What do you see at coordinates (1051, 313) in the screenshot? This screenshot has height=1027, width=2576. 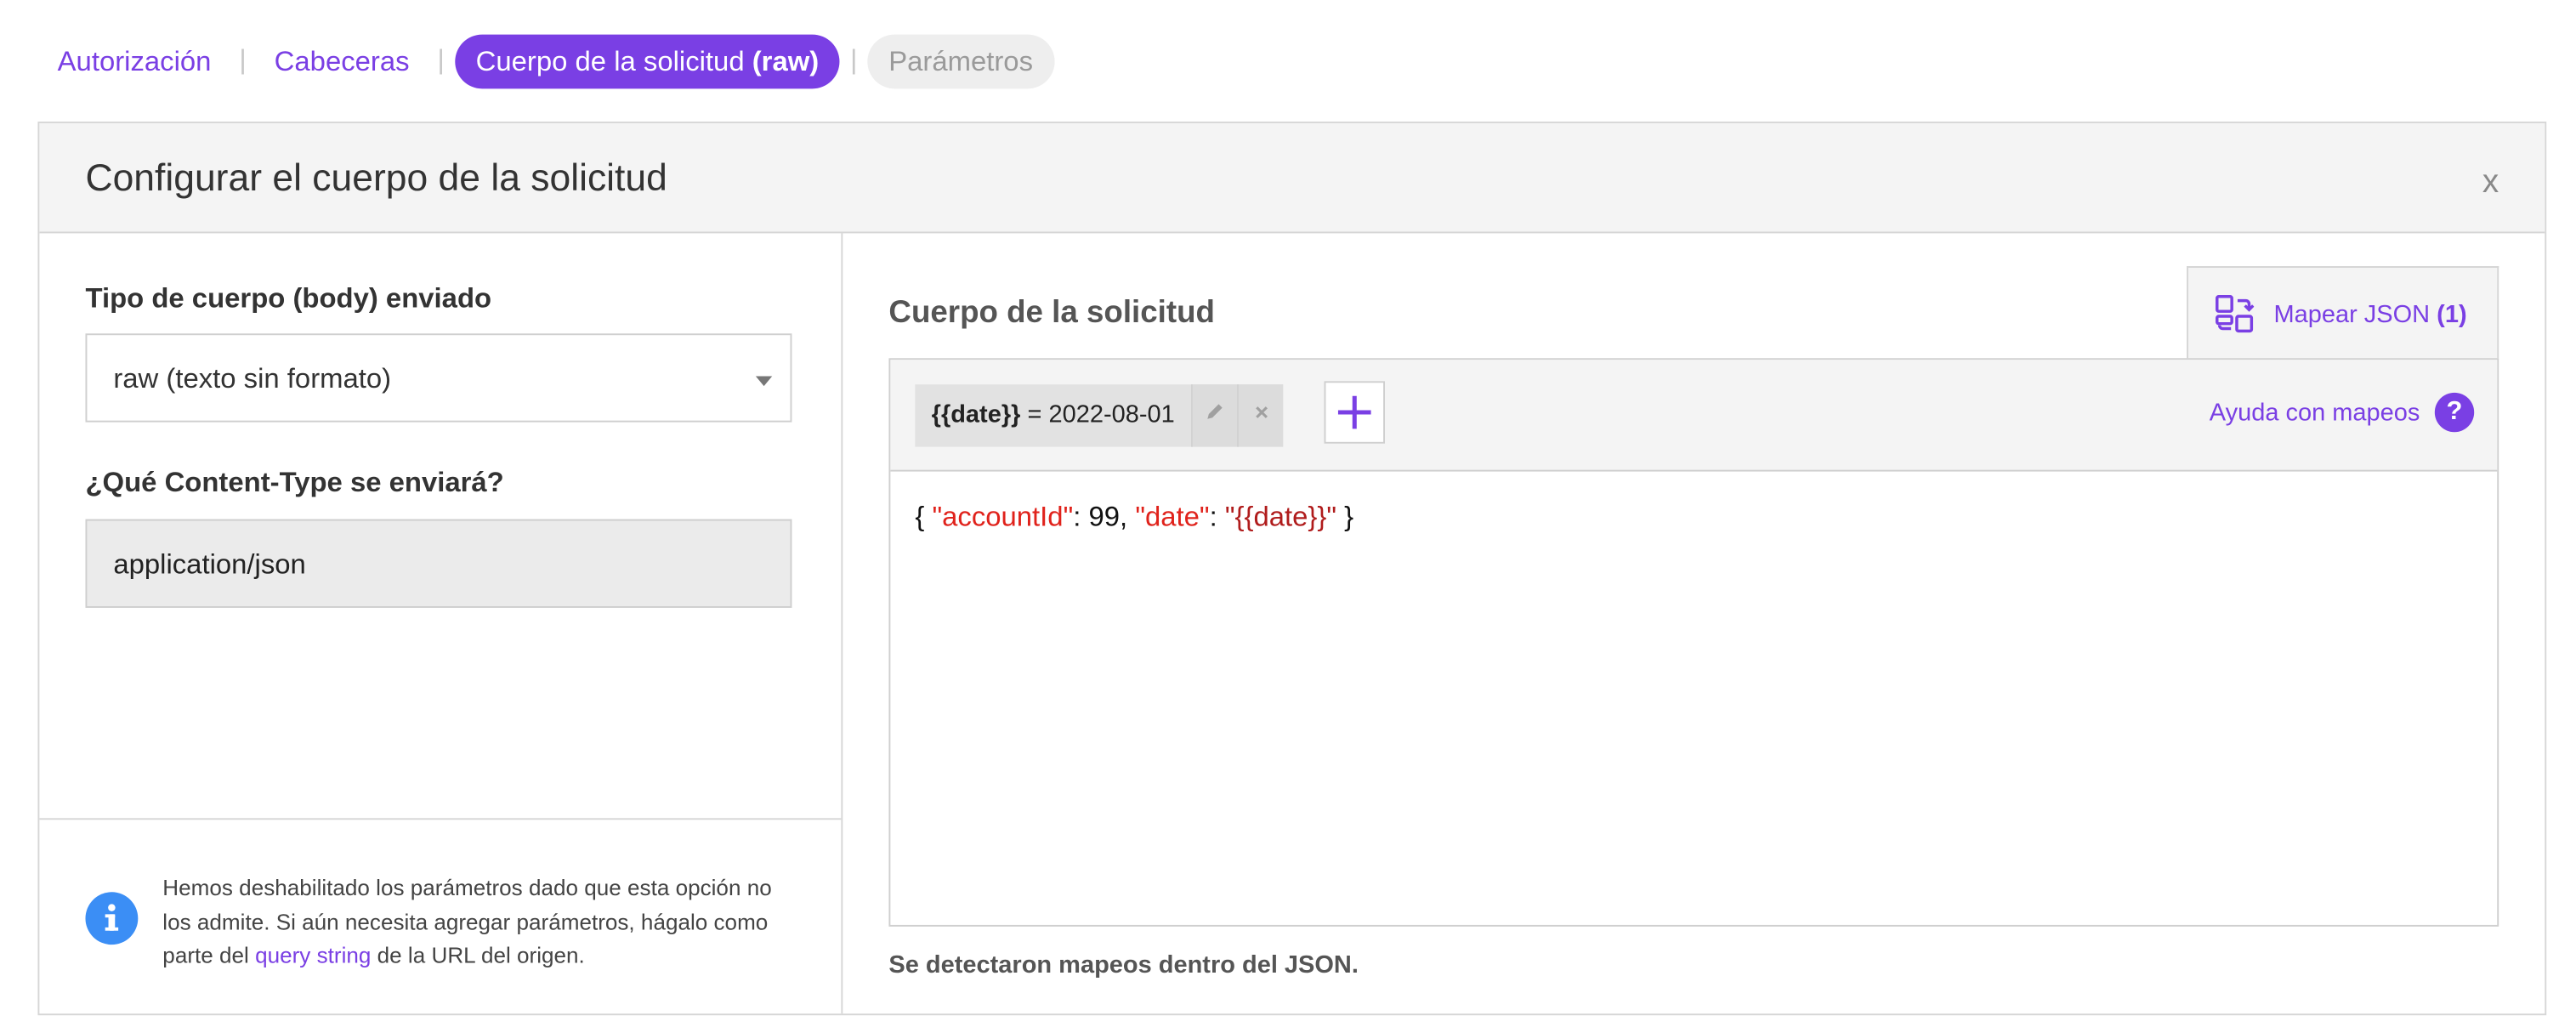 I see `section-title: Cuerpo de la solicitud` at bounding box center [1051, 313].